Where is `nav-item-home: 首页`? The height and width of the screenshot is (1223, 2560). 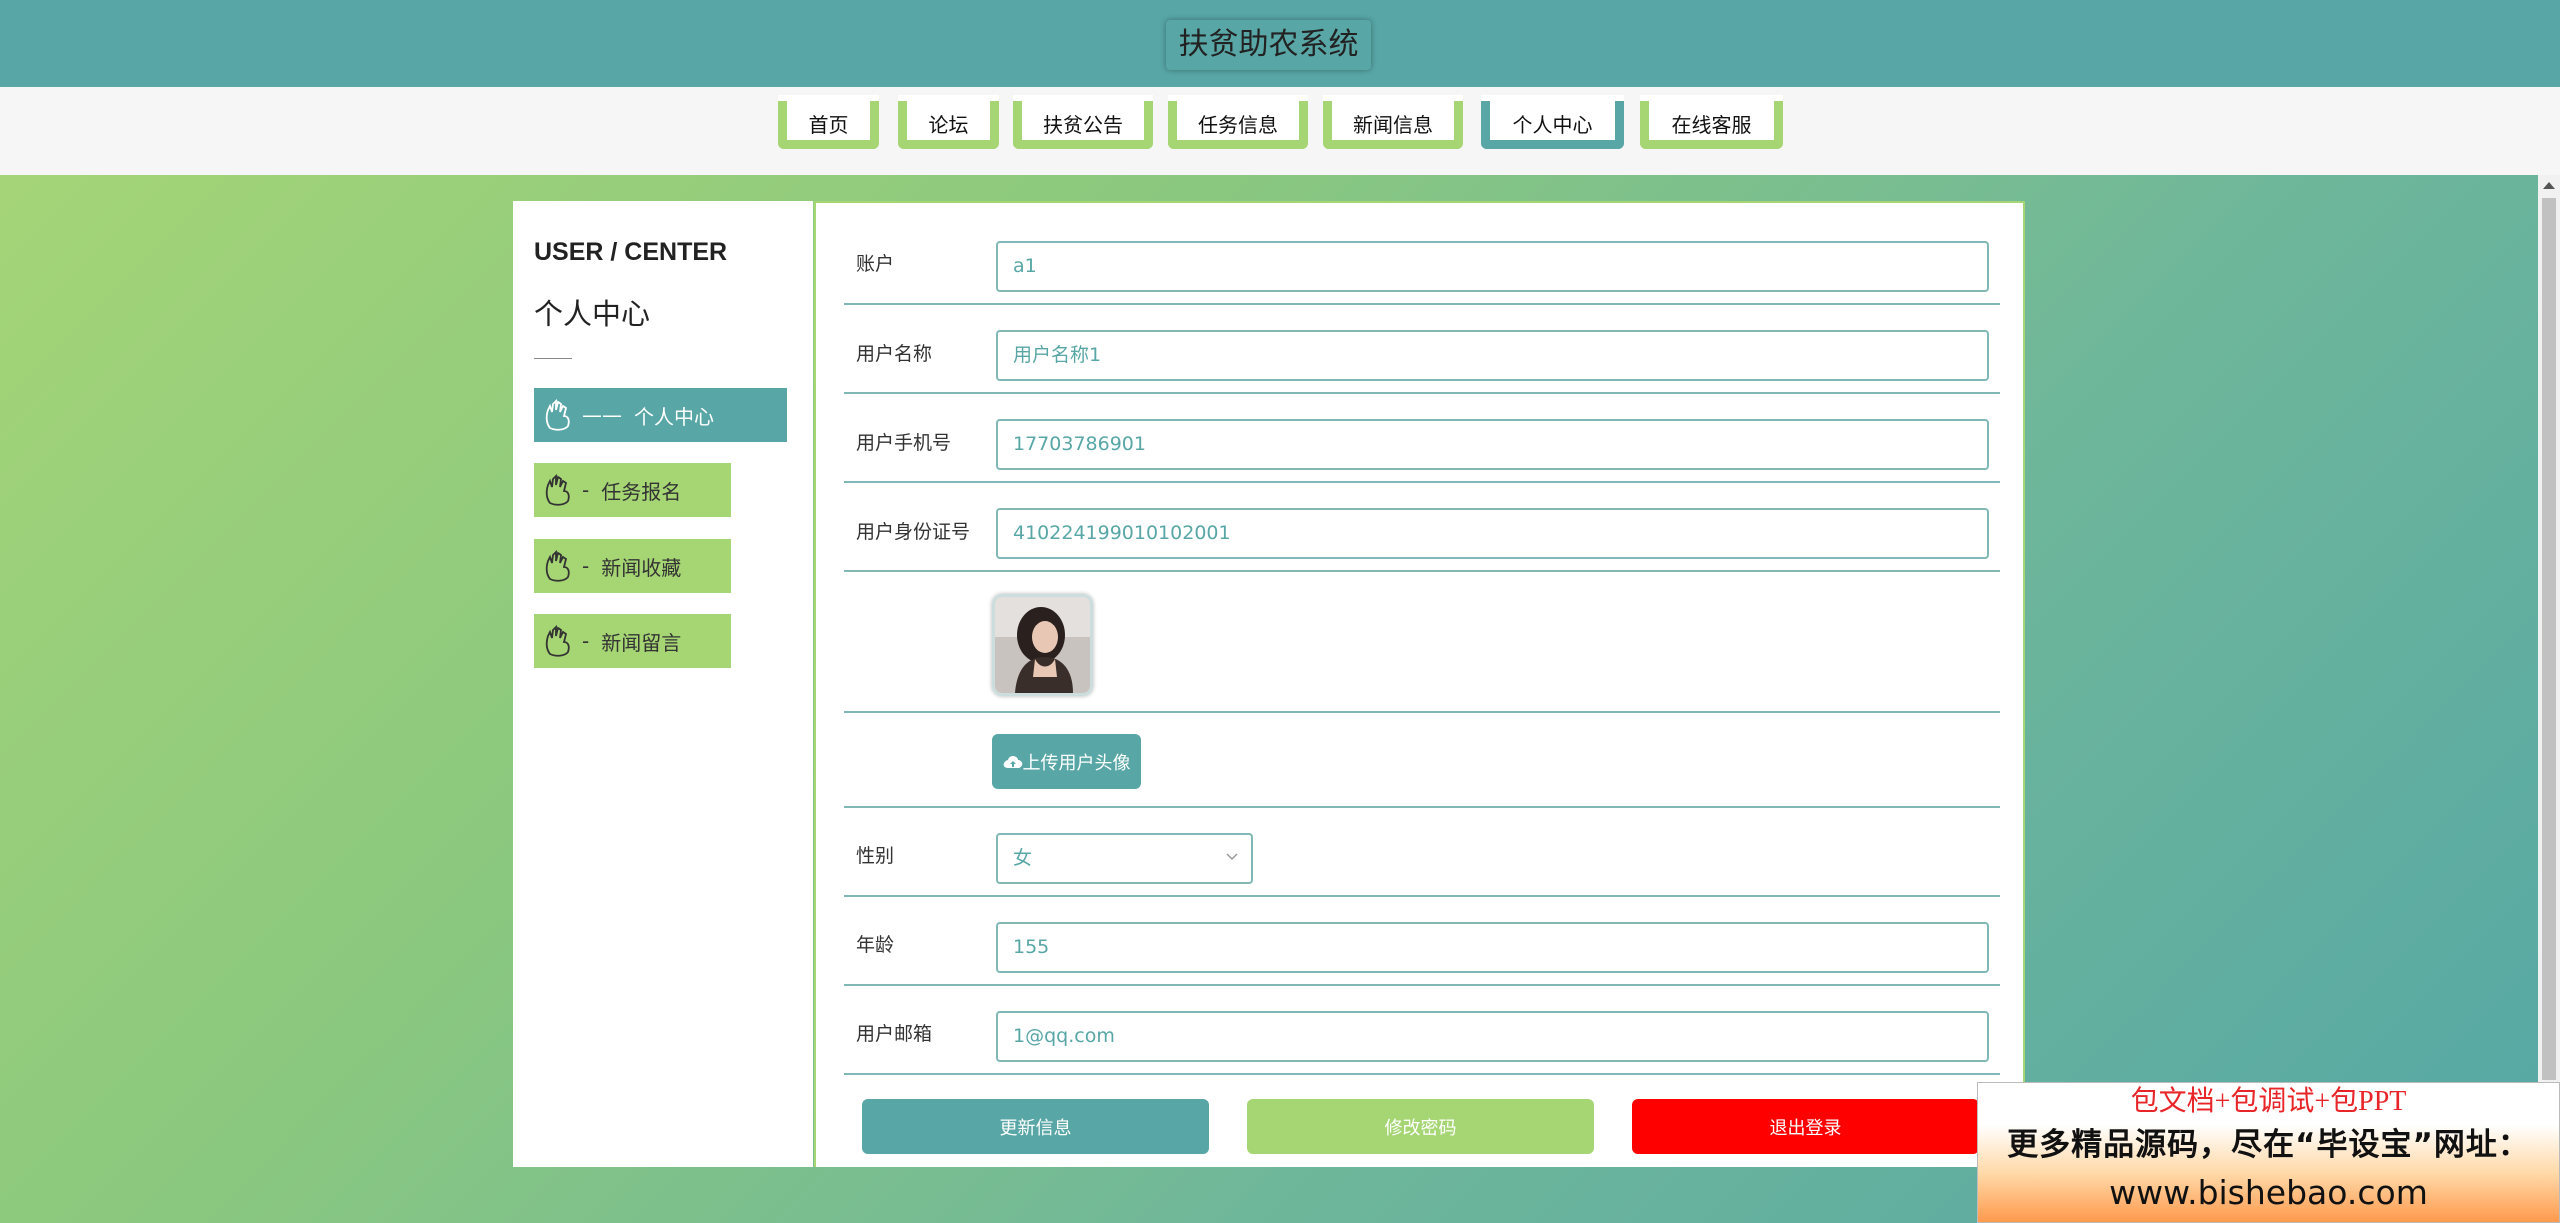
nav-item-home: 首页 is located at coordinates (828, 122).